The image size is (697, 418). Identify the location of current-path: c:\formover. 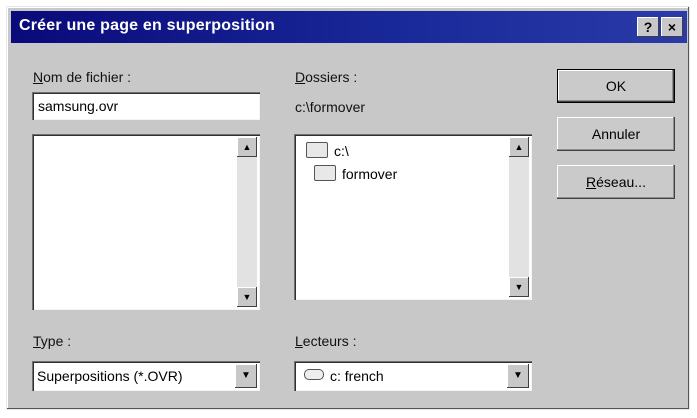
(330, 107).